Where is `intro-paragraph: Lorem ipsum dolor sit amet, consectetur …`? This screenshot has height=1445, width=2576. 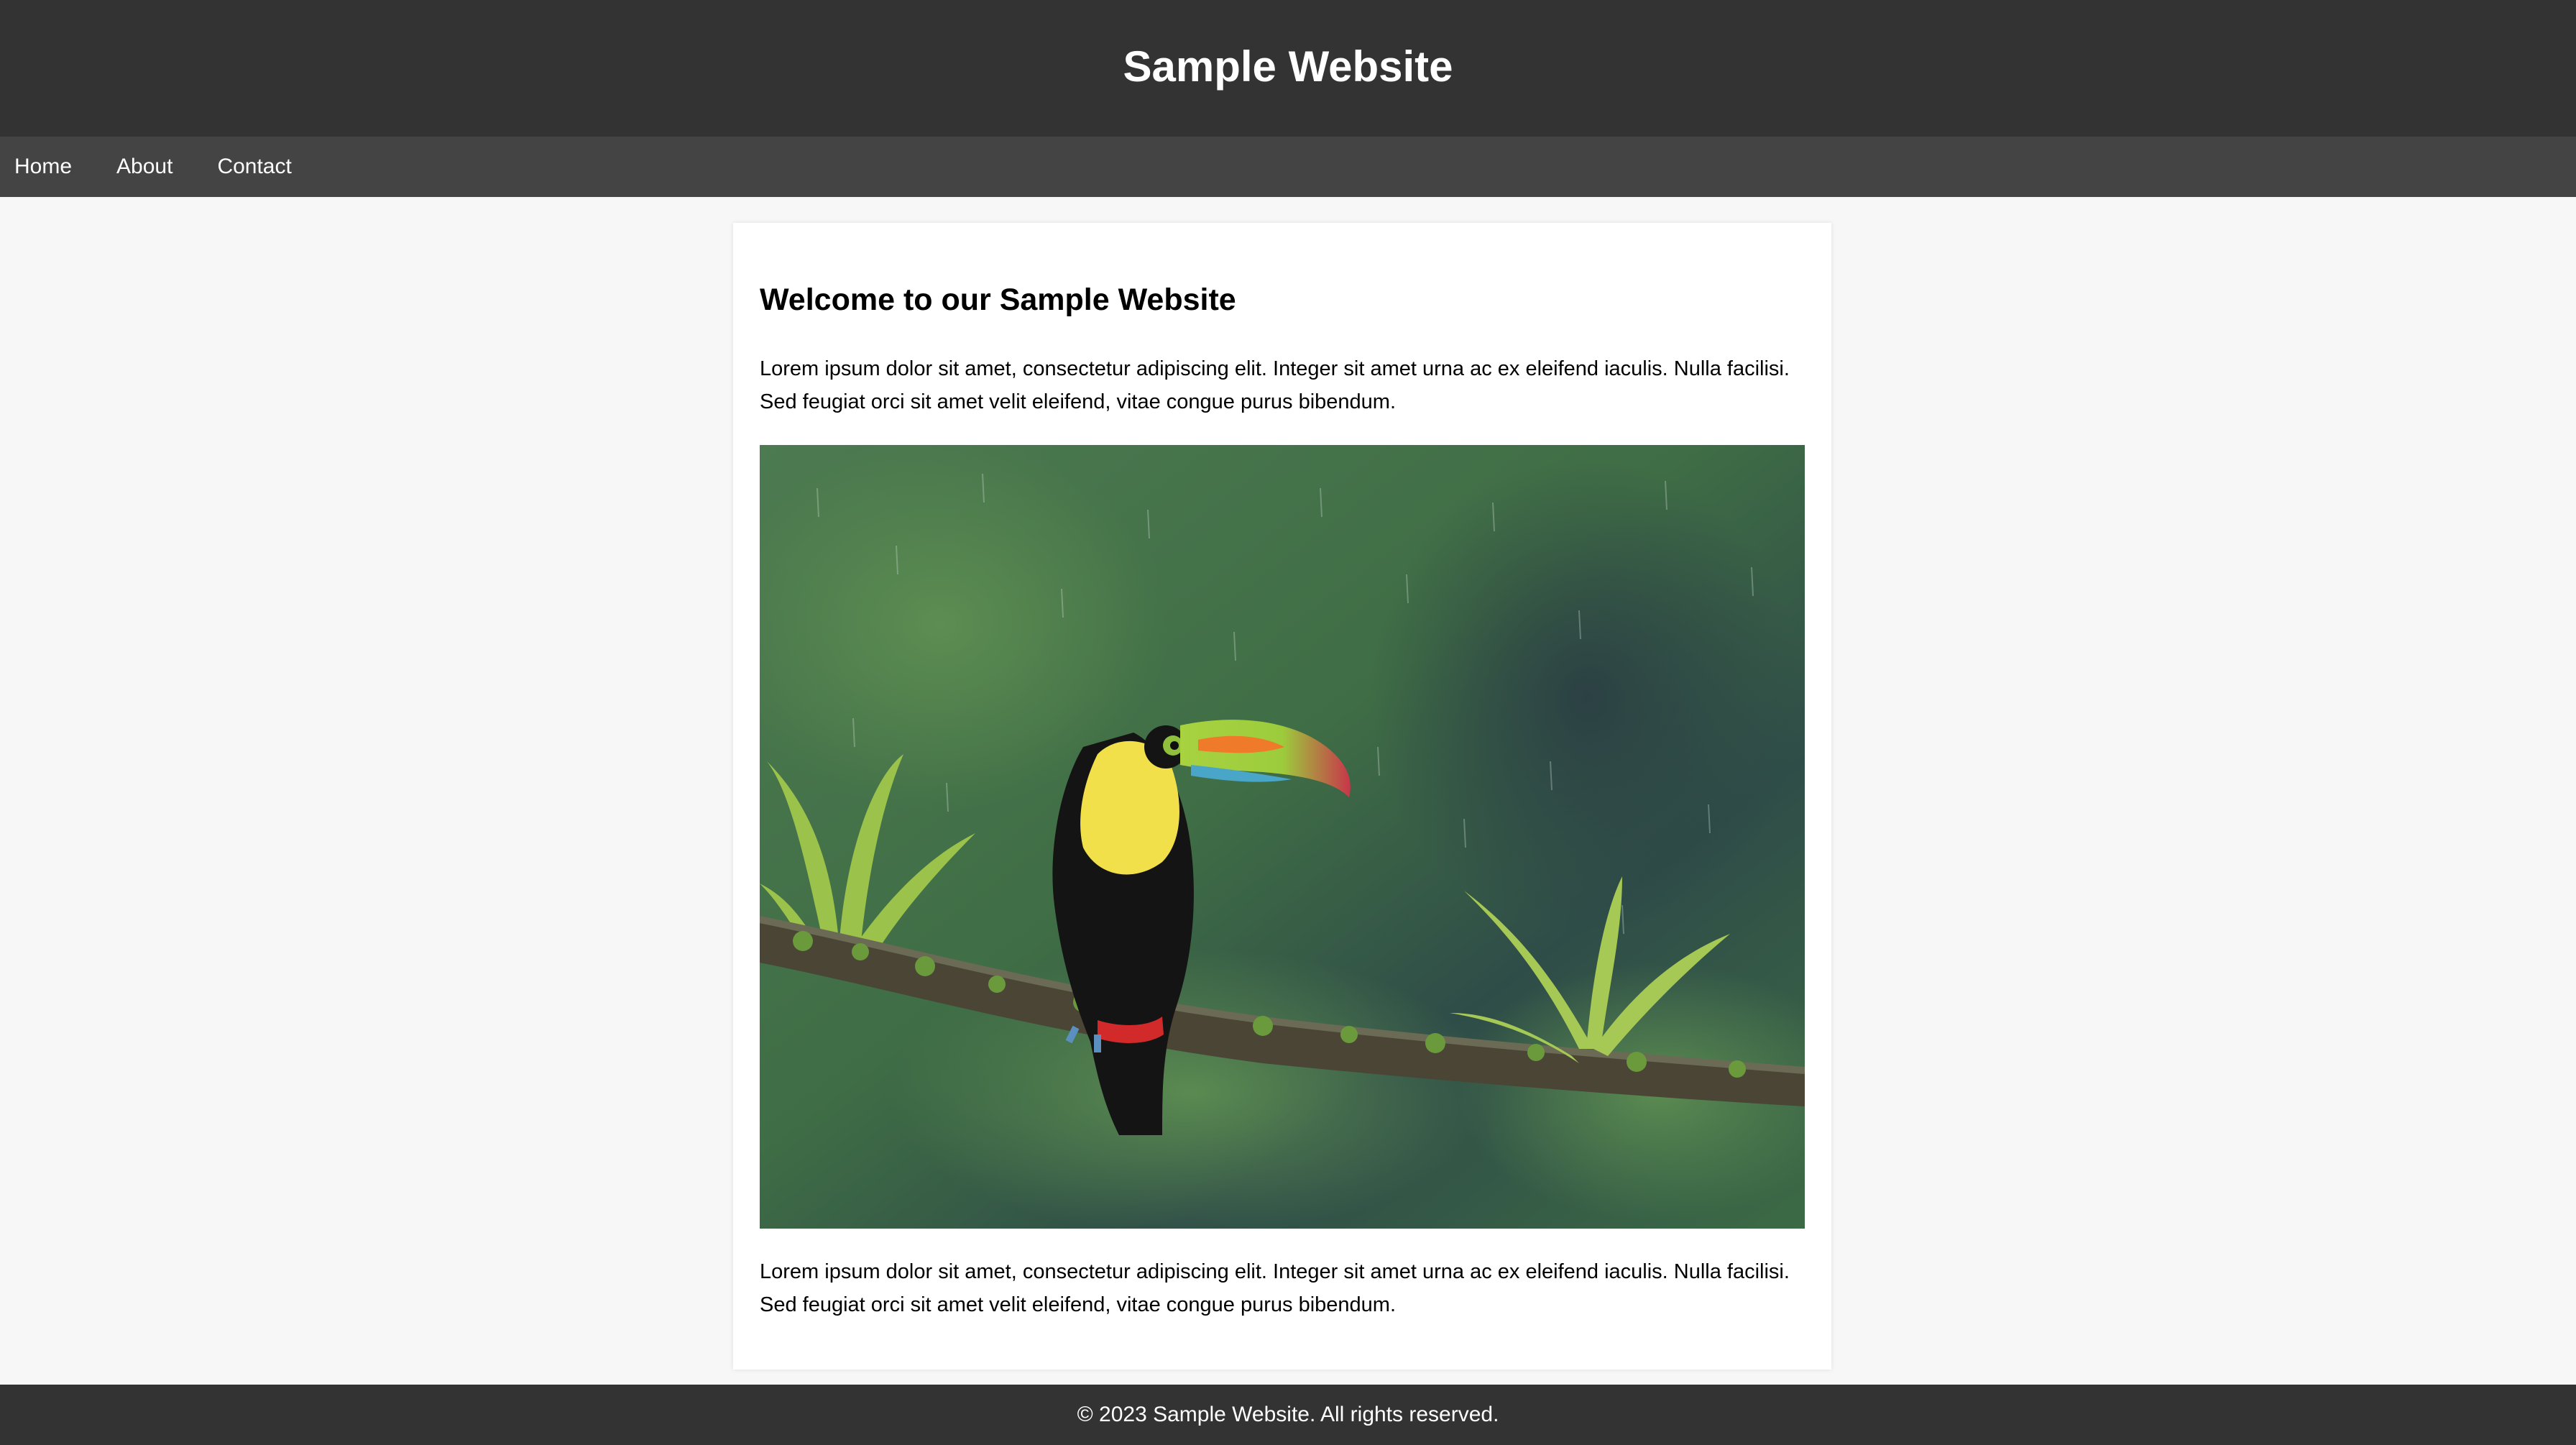 intro-paragraph: Lorem ipsum dolor sit amet, consectetur … is located at coordinates (1275, 385).